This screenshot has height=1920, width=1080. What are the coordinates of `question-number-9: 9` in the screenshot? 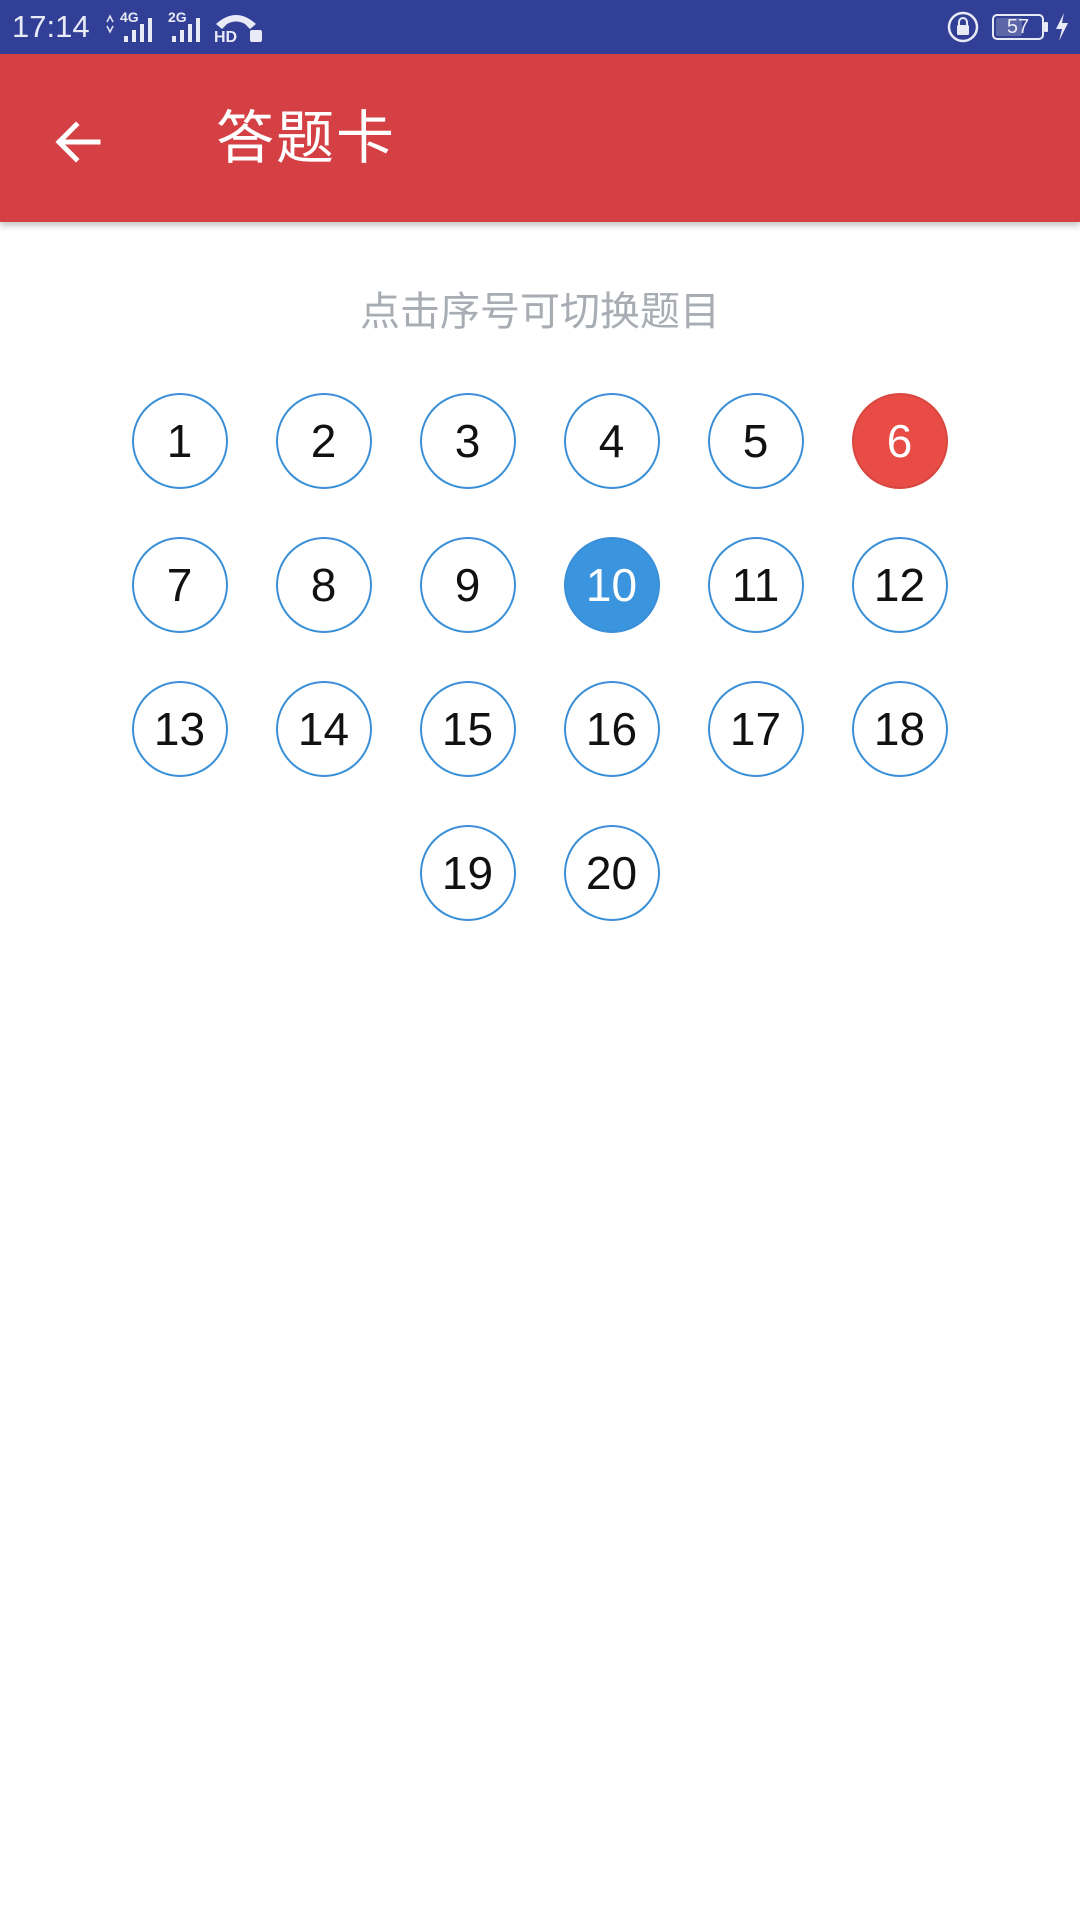 It's located at (467, 584).